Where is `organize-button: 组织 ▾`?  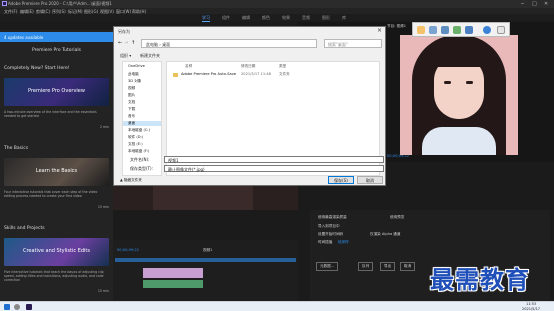 organize-button: 组织 ▾ is located at coordinates (125, 56).